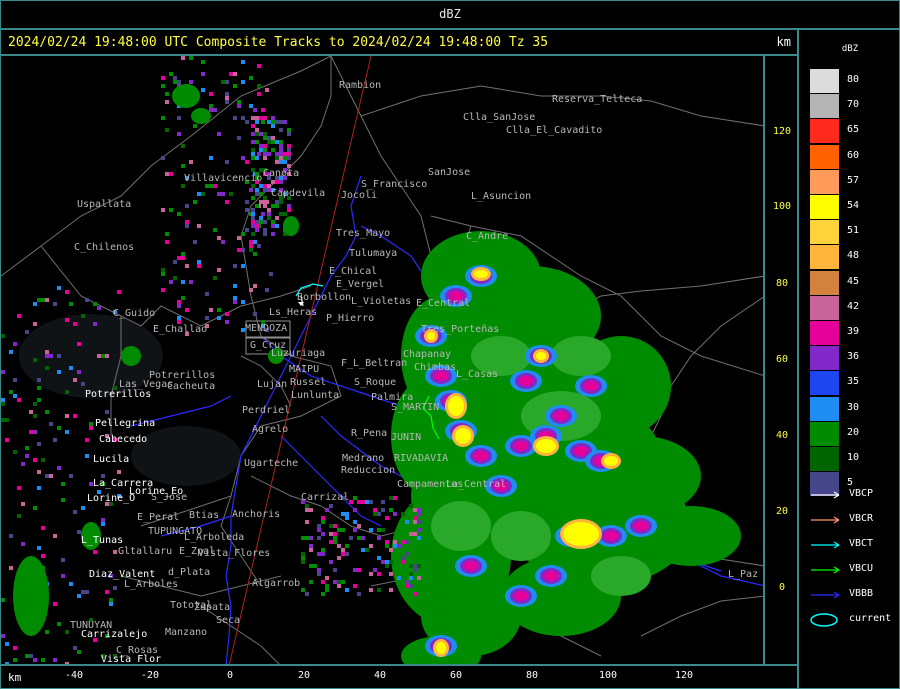 This screenshot has width=900, height=689. I want to click on place-label: L_Asuncion, so click(501, 196).